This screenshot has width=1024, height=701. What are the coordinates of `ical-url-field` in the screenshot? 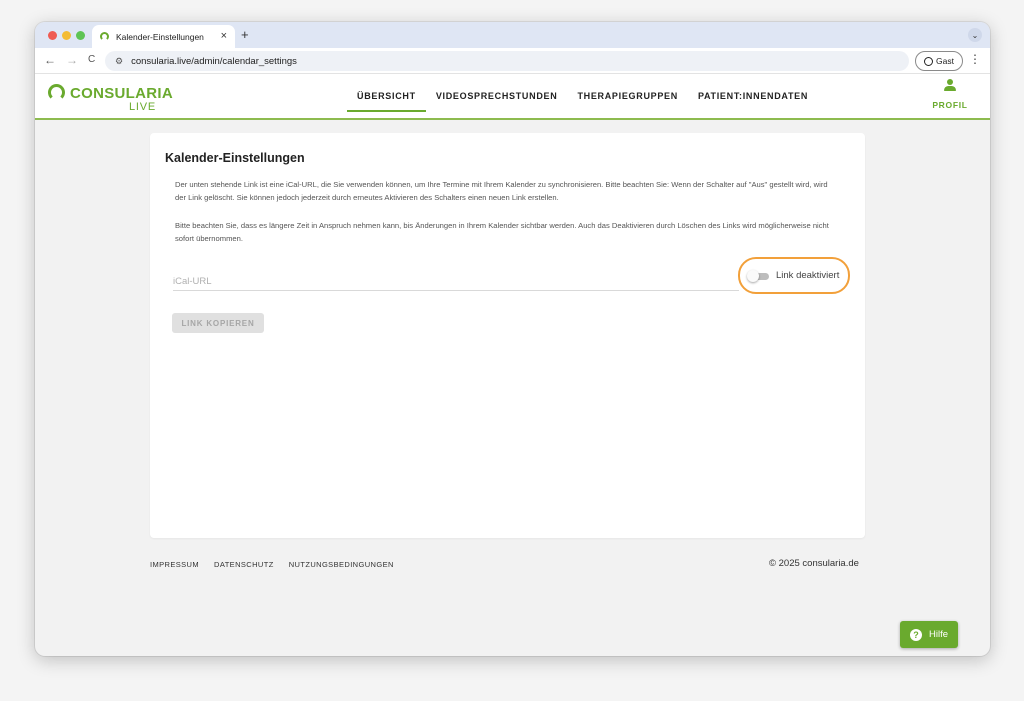 It's located at (456, 281).